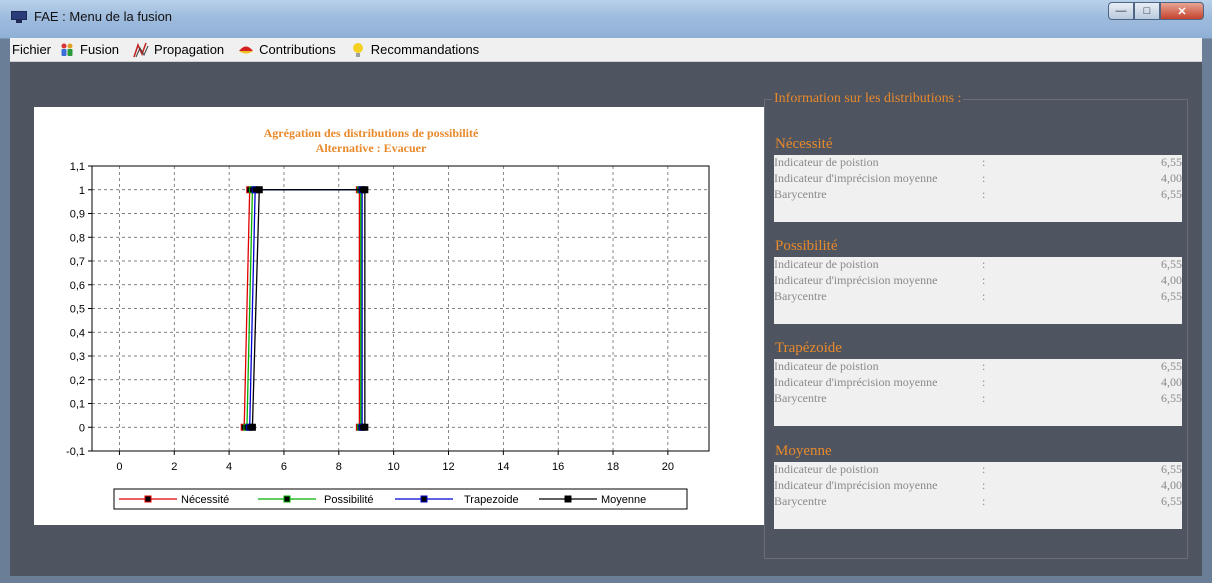 The width and height of the screenshot is (1212, 583). What do you see at coordinates (174, 467) in the screenshot?
I see `x-tick-label: 2` at bounding box center [174, 467].